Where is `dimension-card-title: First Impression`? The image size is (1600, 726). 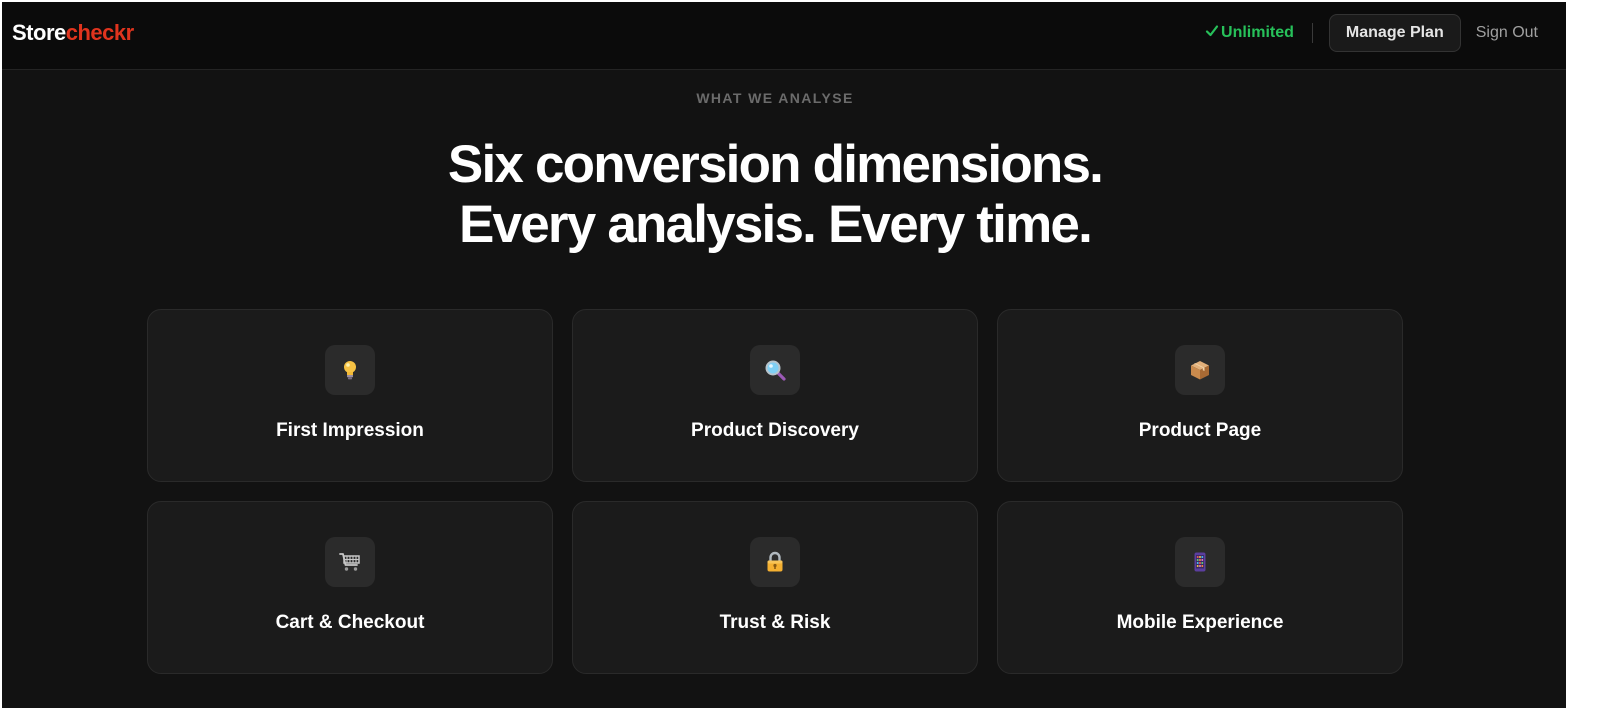
dimension-card-title: First Impression is located at coordinates (350, 430).